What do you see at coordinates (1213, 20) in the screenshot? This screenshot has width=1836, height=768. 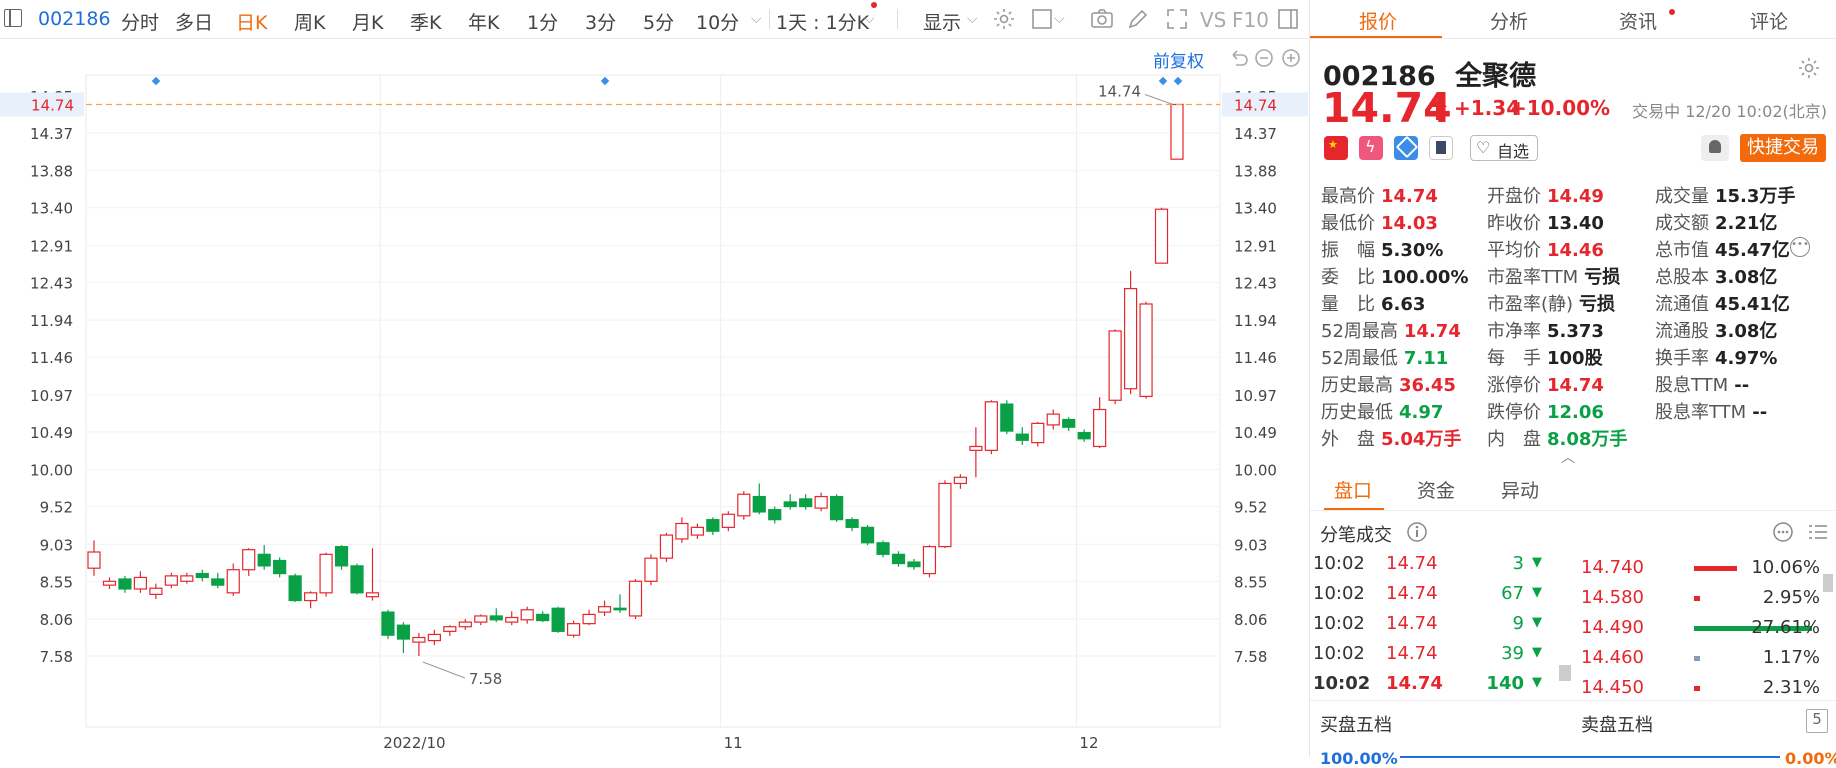 I see `vs-button: VS` at bounding box center [1213, 20].